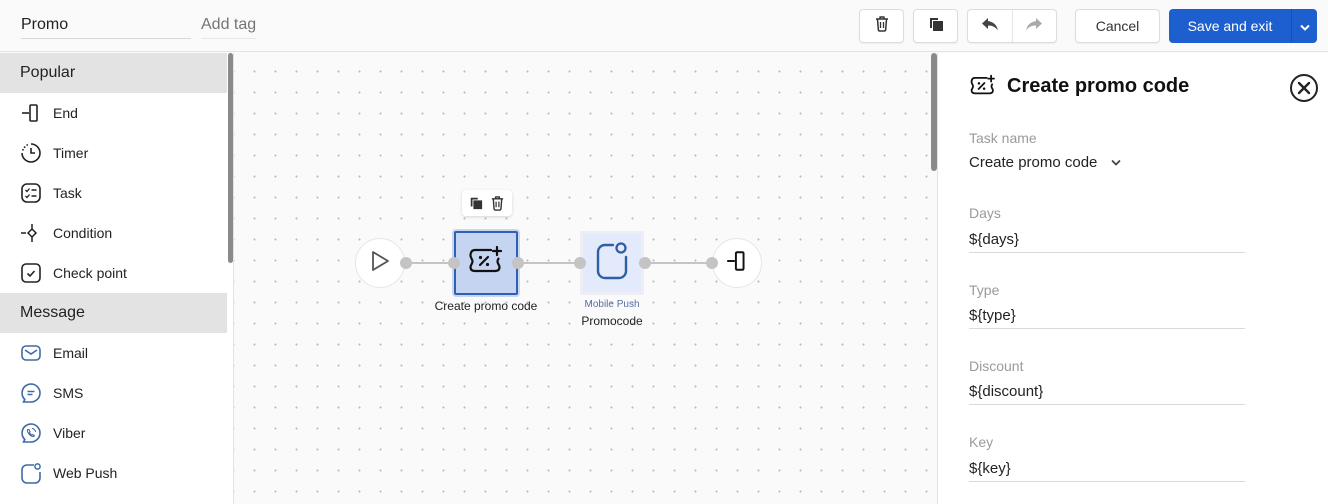  I want to click on web-push-icon, so click(31, 473).